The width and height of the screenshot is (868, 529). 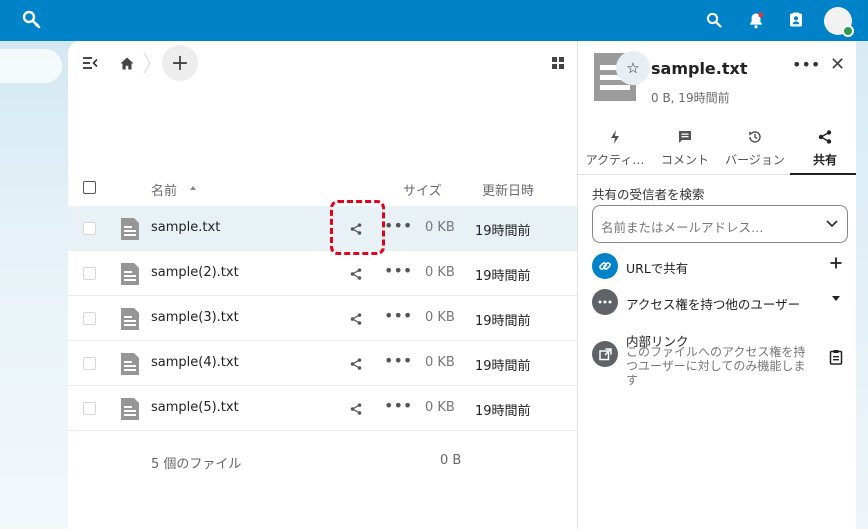 What do you see at coordinates (806, 64) in the screenshot?
I see `sidebar-more-actions-icon: •••` at bounding box center [806, 64].